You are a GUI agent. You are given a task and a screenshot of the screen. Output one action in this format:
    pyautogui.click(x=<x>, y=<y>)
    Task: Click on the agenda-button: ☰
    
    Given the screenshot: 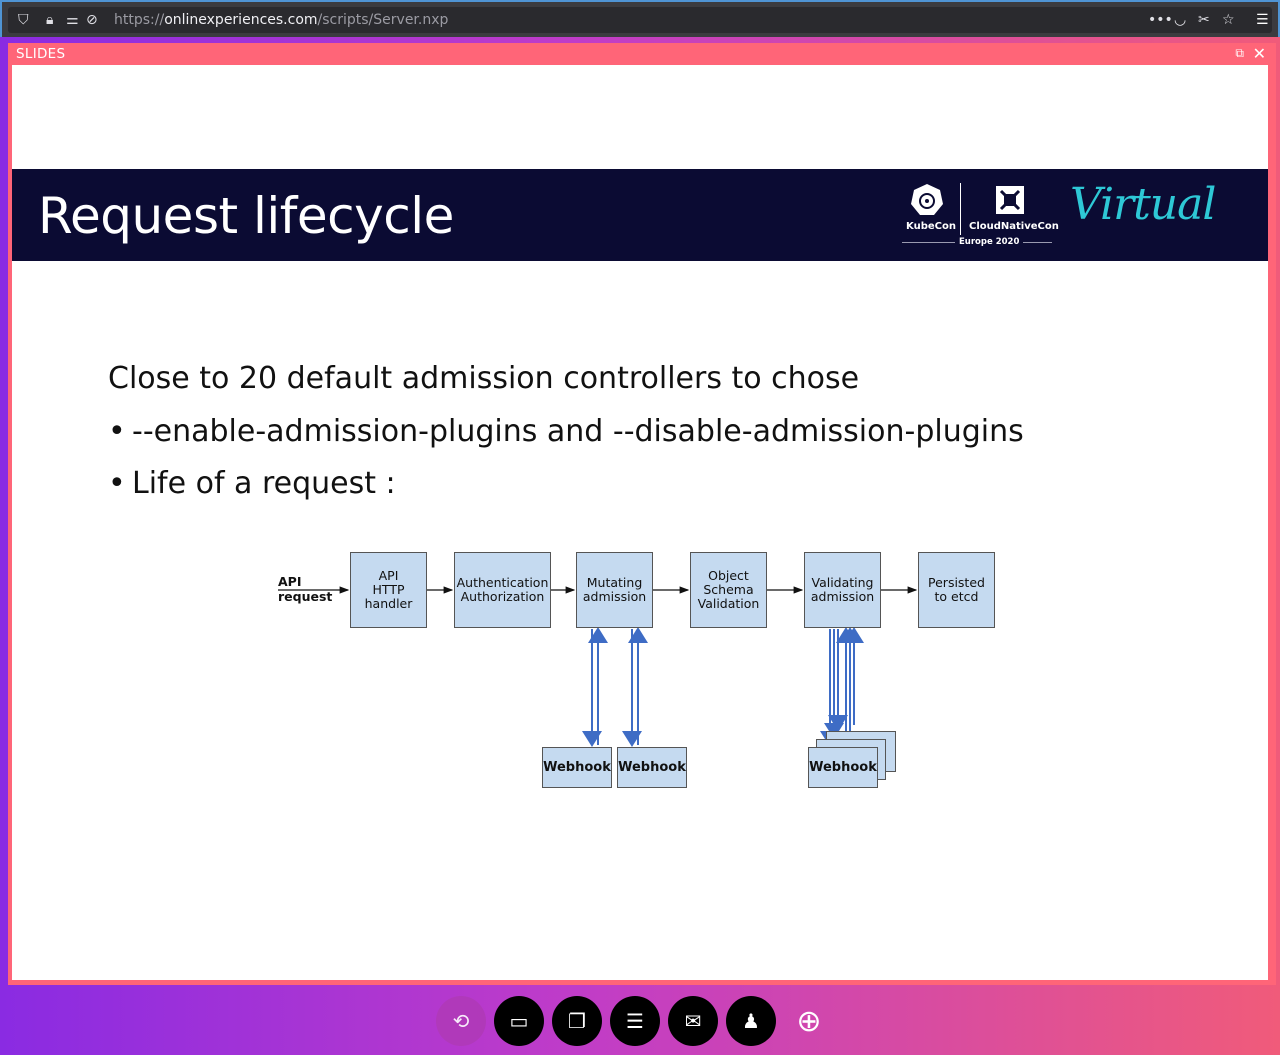 What is the action you would take?
    pyautogui.click(x=635, y=1021)
    